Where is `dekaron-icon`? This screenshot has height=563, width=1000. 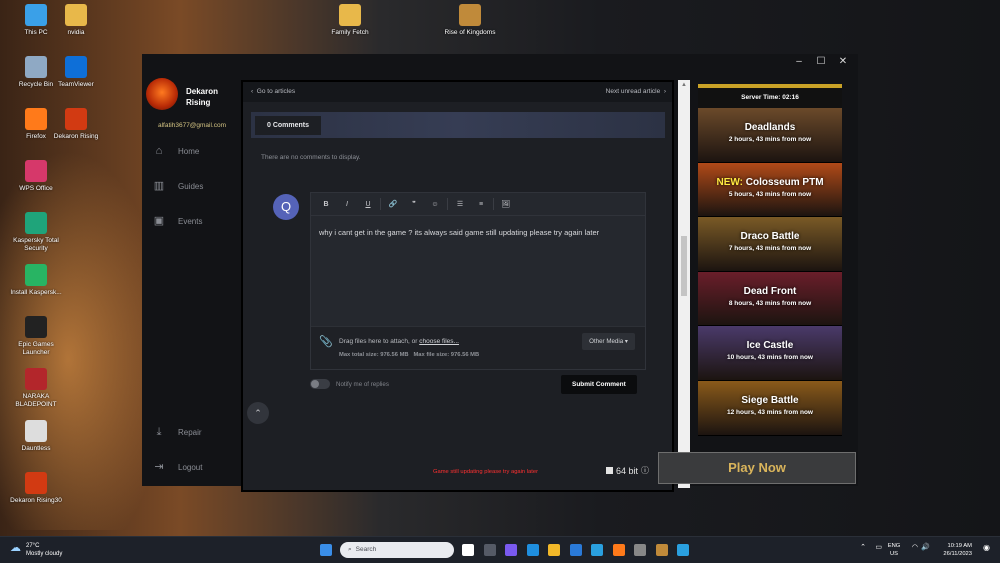
dekaron-icon is located at coordinates (76, 119).